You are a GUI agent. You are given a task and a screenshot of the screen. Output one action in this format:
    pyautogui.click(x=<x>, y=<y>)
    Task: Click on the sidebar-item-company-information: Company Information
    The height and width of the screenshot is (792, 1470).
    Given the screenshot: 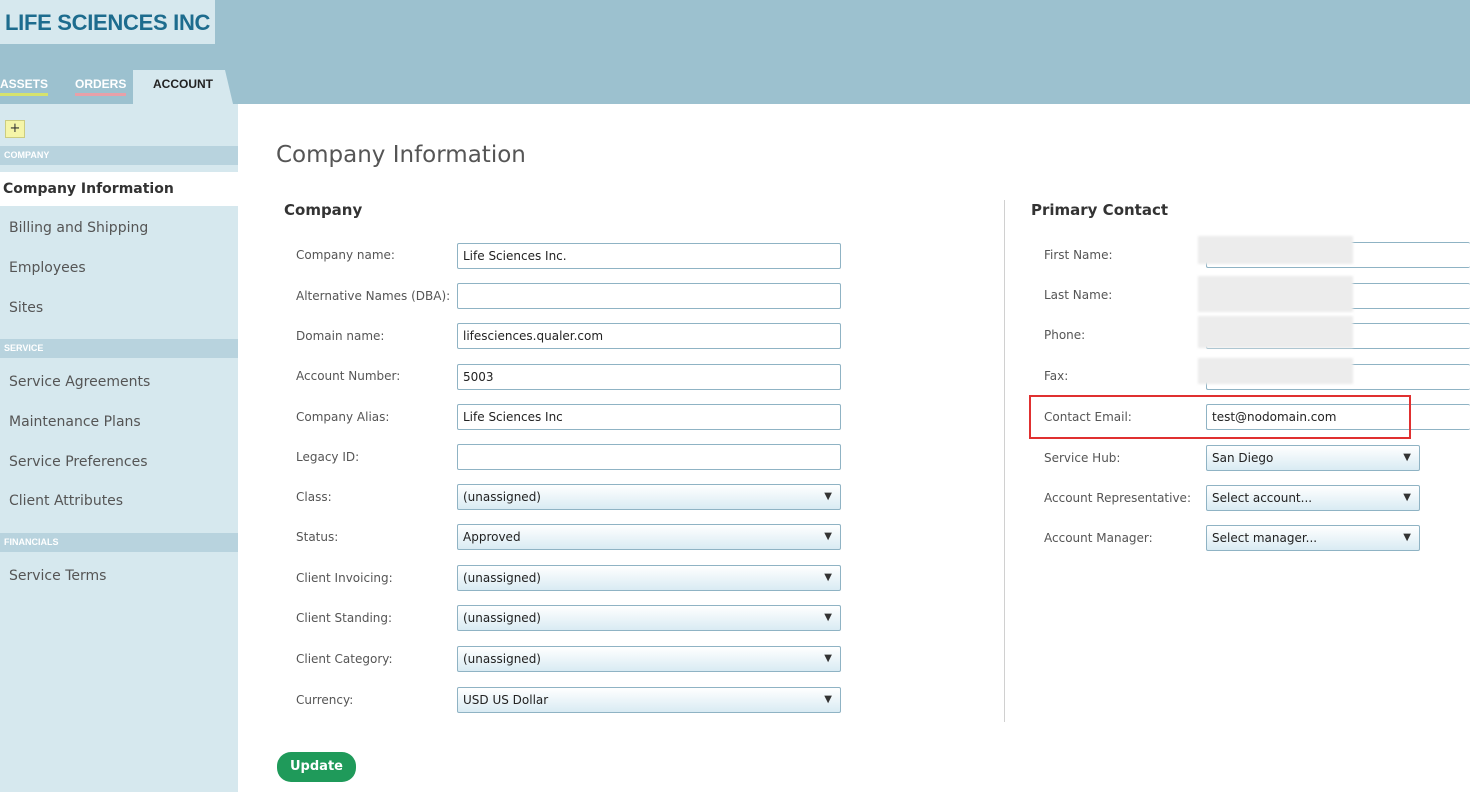 What is the action you would take?
    pyautogui.click(x=119, y=189)
    